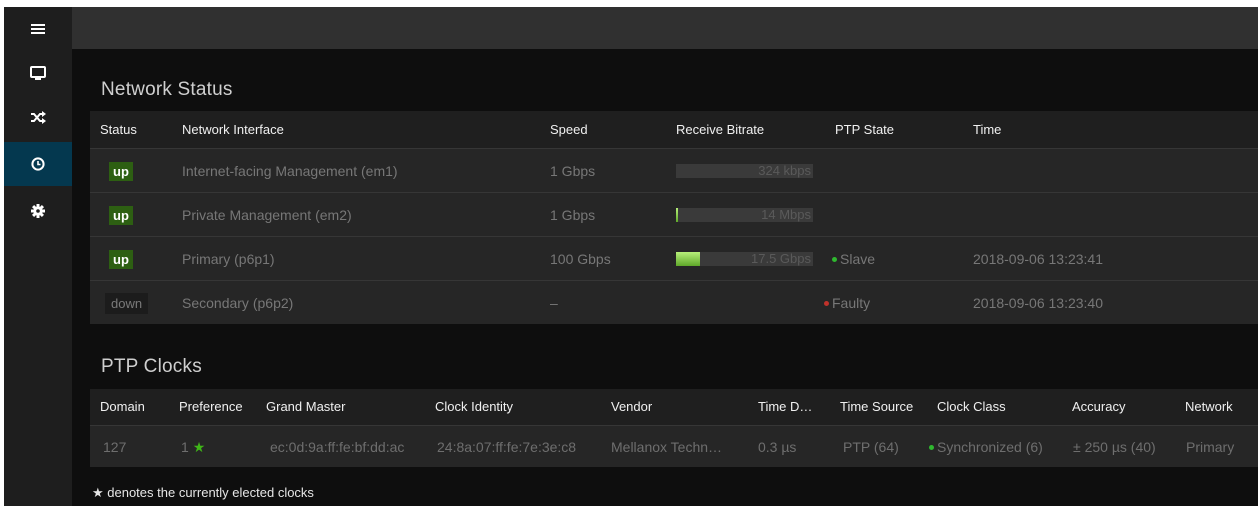 The height and width of the screenshot is (506, 1258). Describe the element at coordinates (665, 28) in the screenshot. I see `top-bar` at that location.